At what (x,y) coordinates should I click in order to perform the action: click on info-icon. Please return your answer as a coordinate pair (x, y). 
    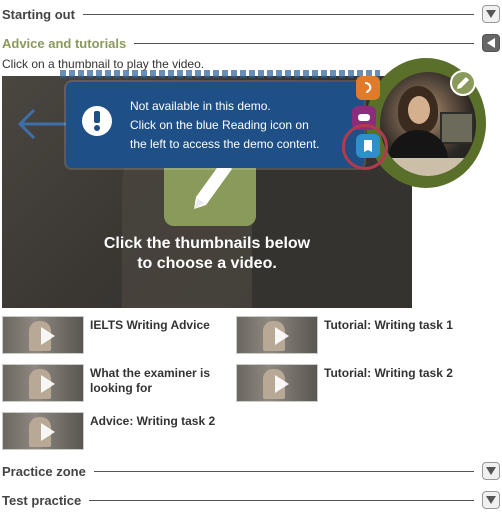
    Looking at the image, I should click on (97, 121).